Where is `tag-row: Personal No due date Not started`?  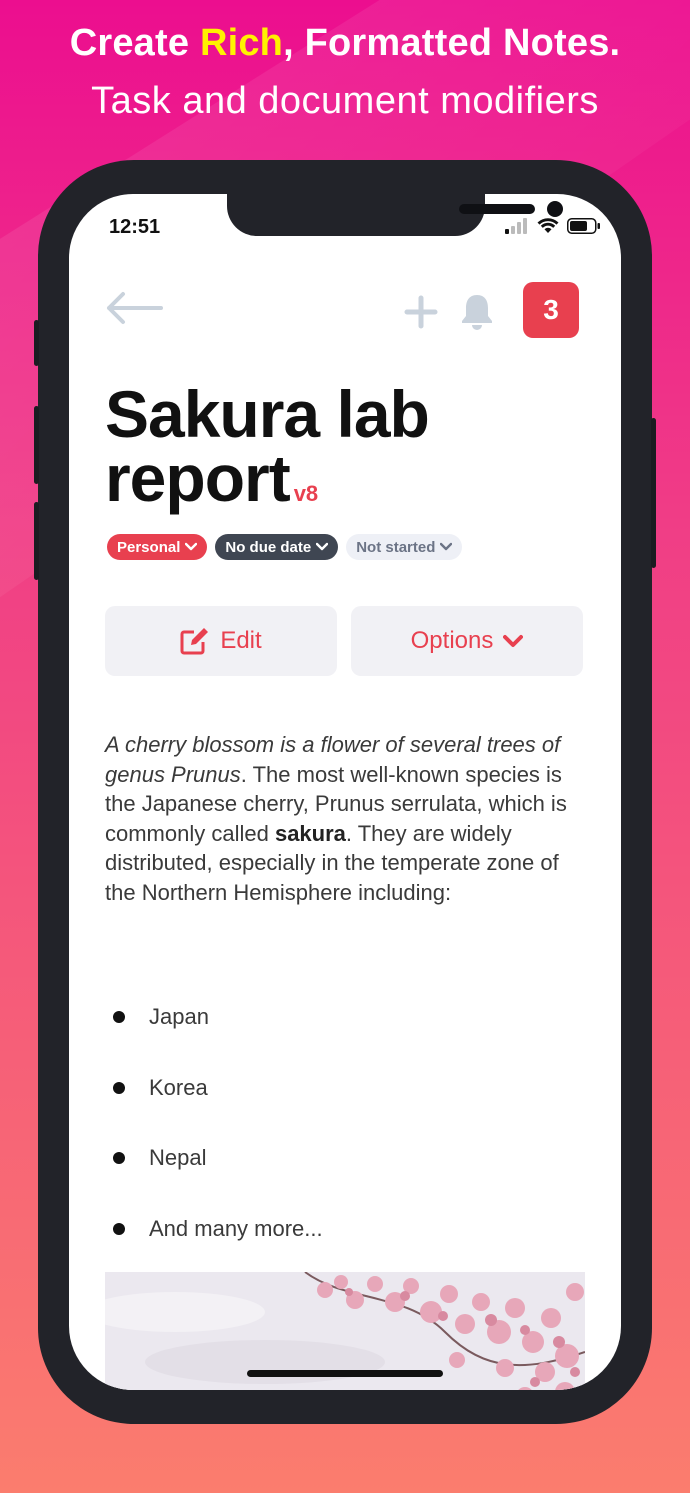 tag-row: Personal No due date Not started is located at coordinates (285, 547).